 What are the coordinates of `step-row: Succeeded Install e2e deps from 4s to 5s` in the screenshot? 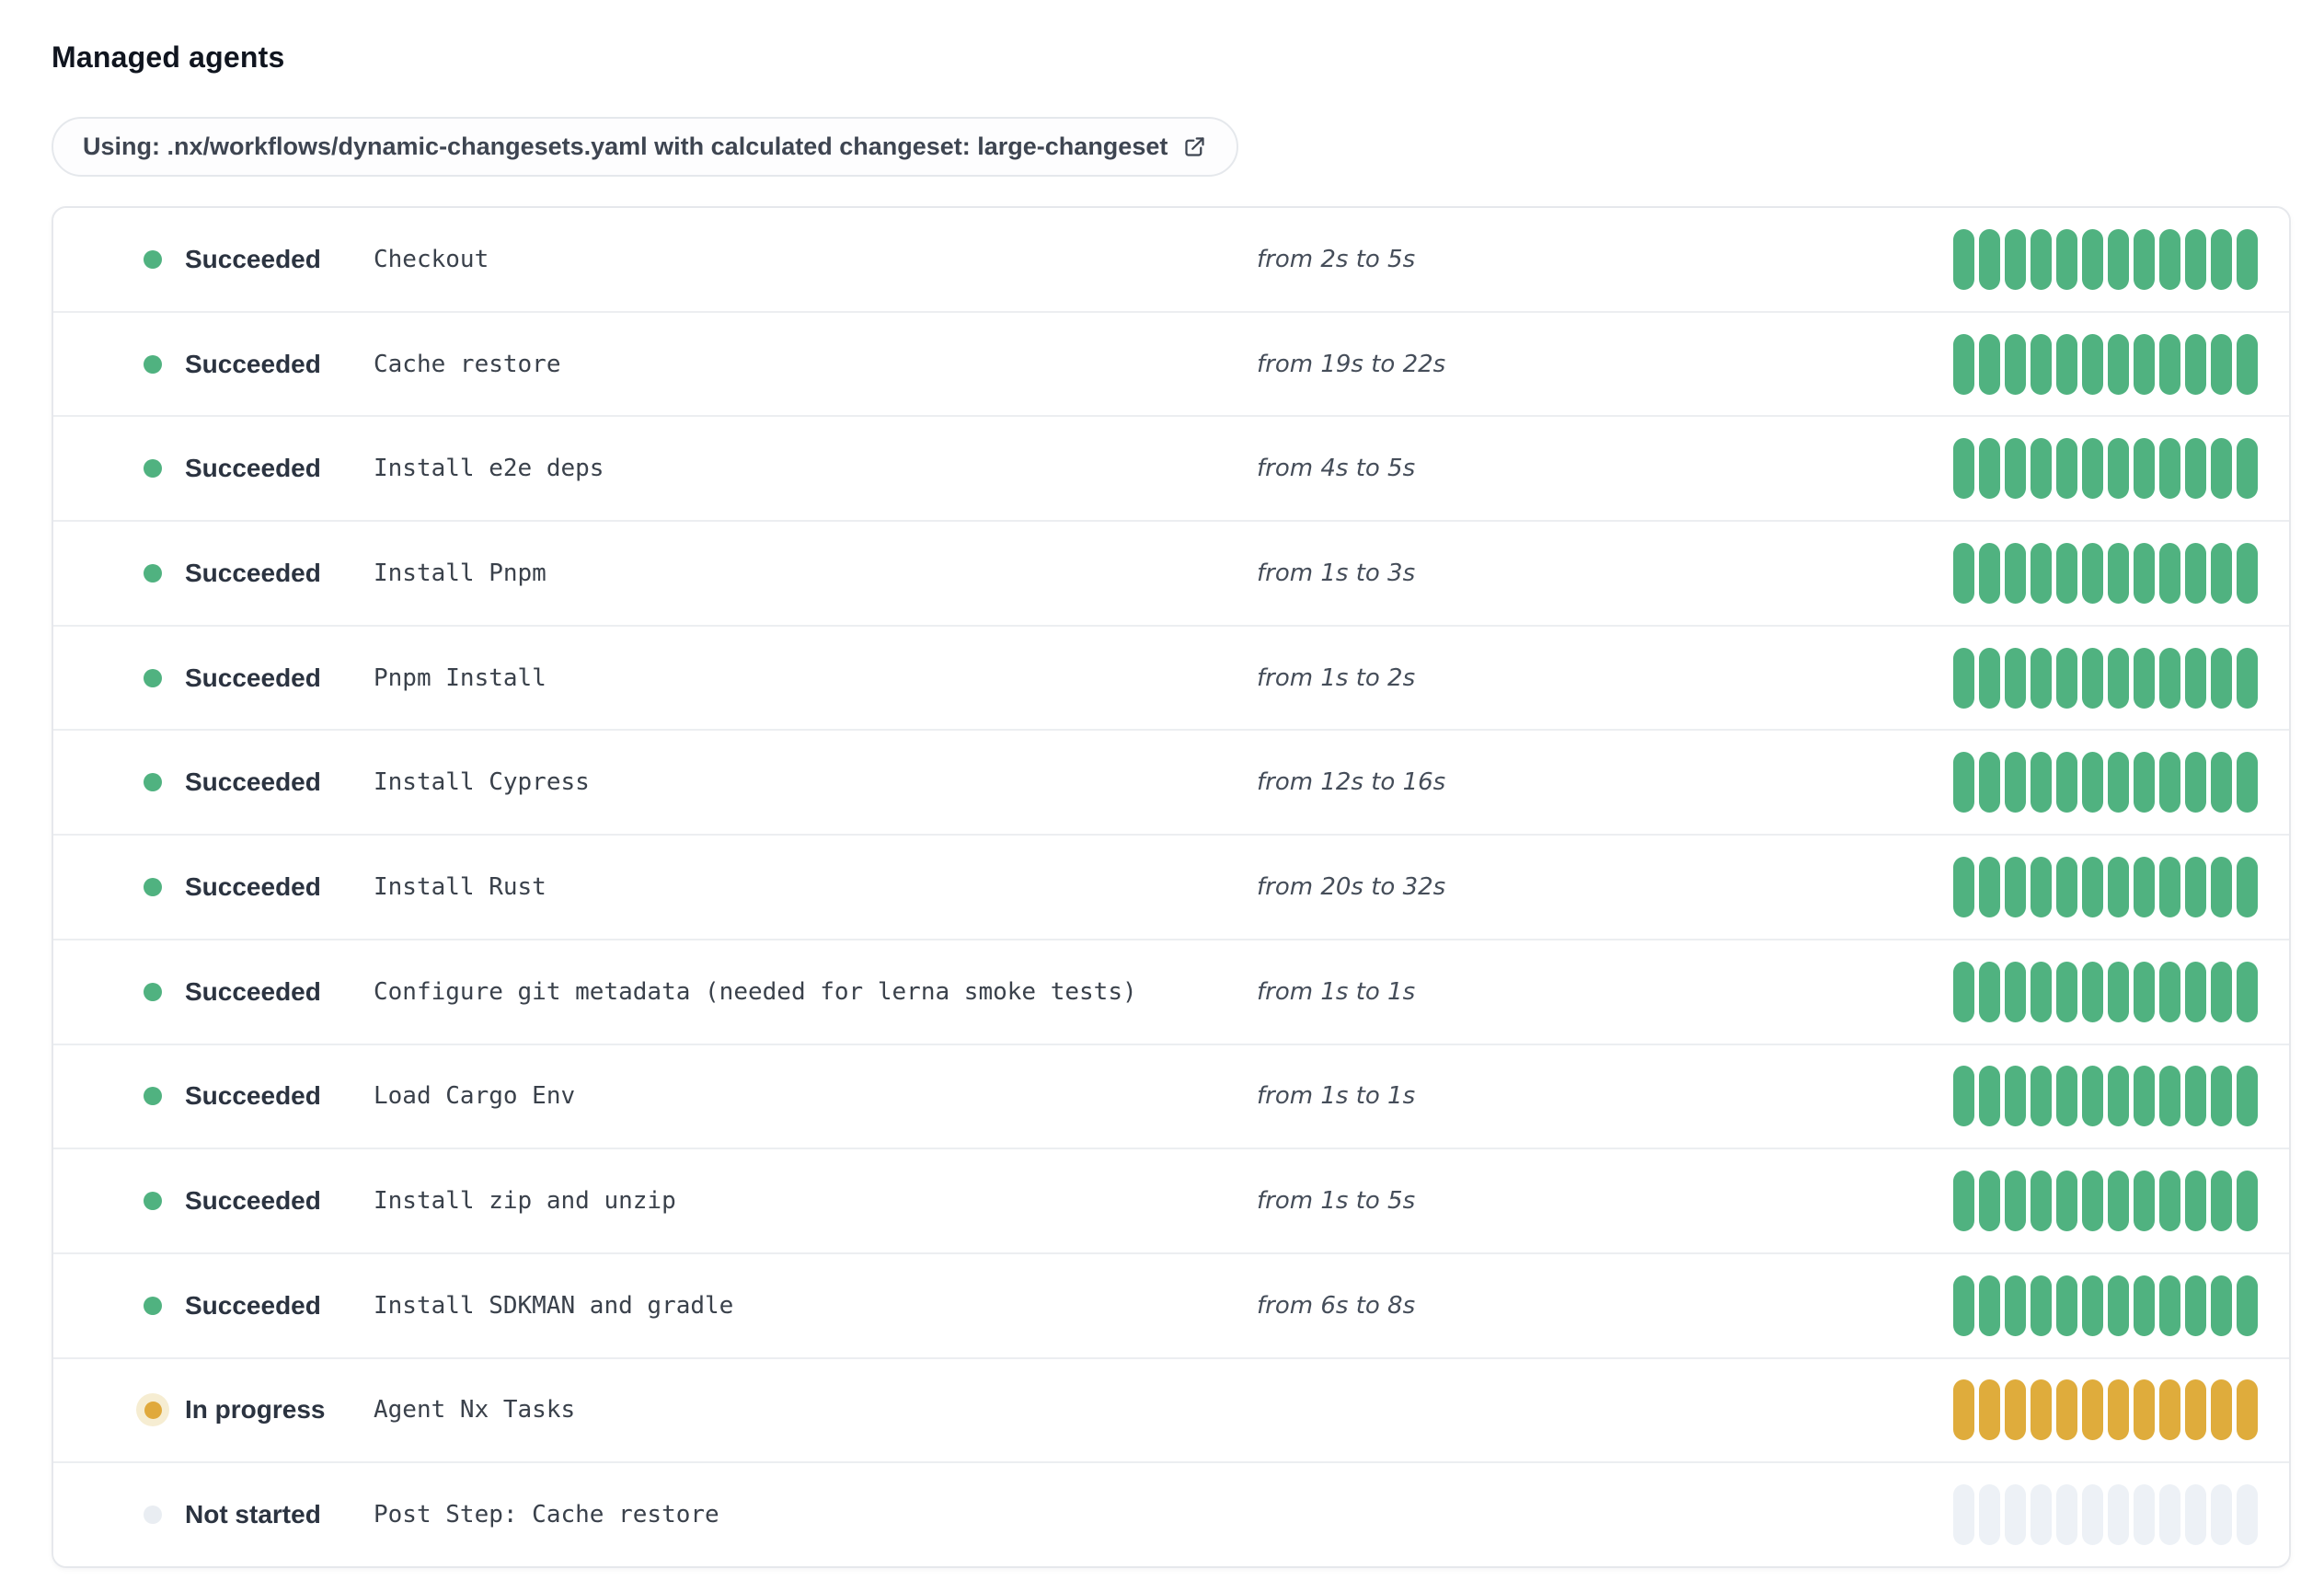 It's located at (1171, 468).